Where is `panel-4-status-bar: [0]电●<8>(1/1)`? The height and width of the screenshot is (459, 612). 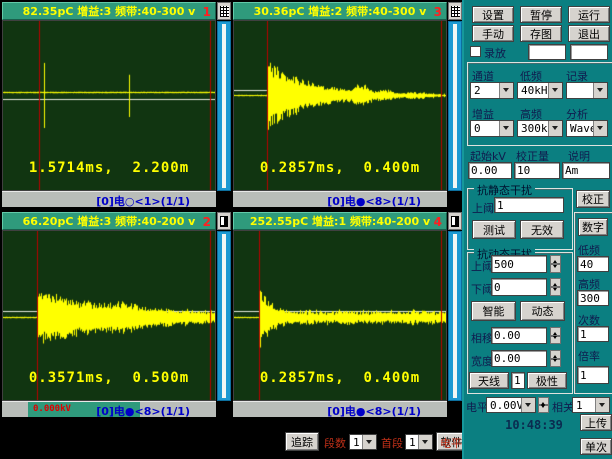 panel-4-status-bar: [0]电●<8>(1/1) is located at coordinates (340, 409).